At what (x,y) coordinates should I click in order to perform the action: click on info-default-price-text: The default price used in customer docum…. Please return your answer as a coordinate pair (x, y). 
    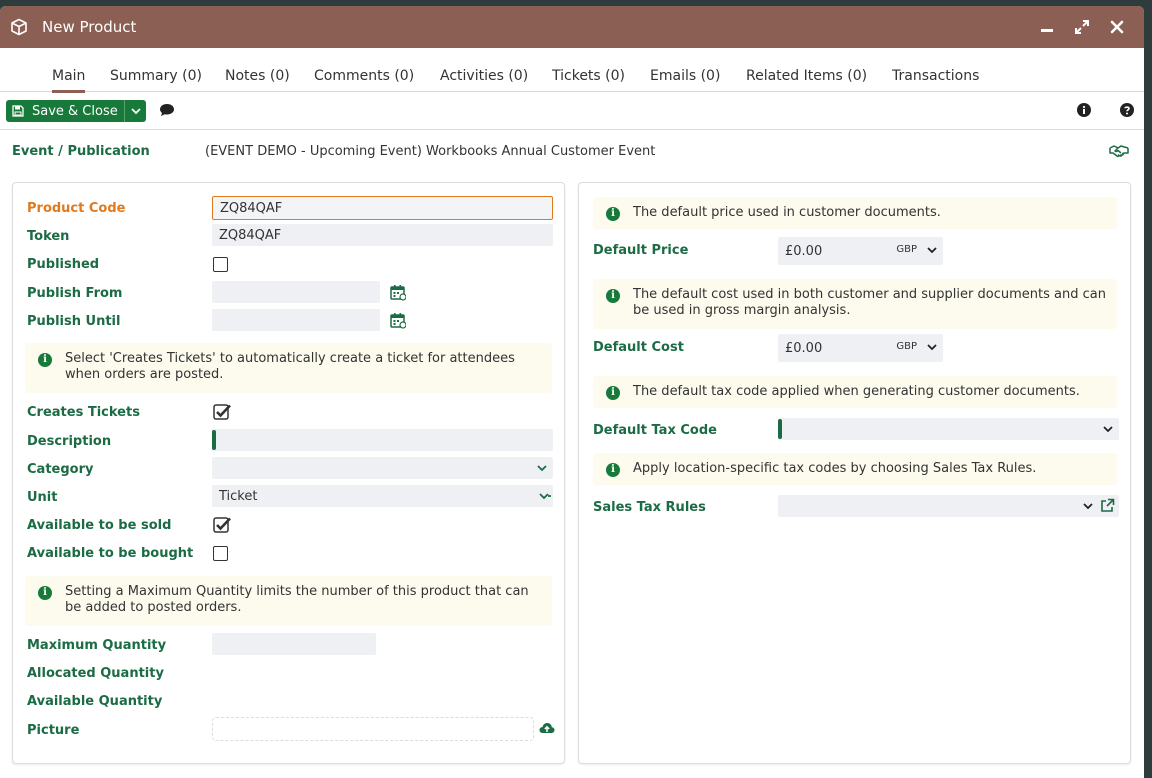
    Looking at the image, I should click on (787, 212).